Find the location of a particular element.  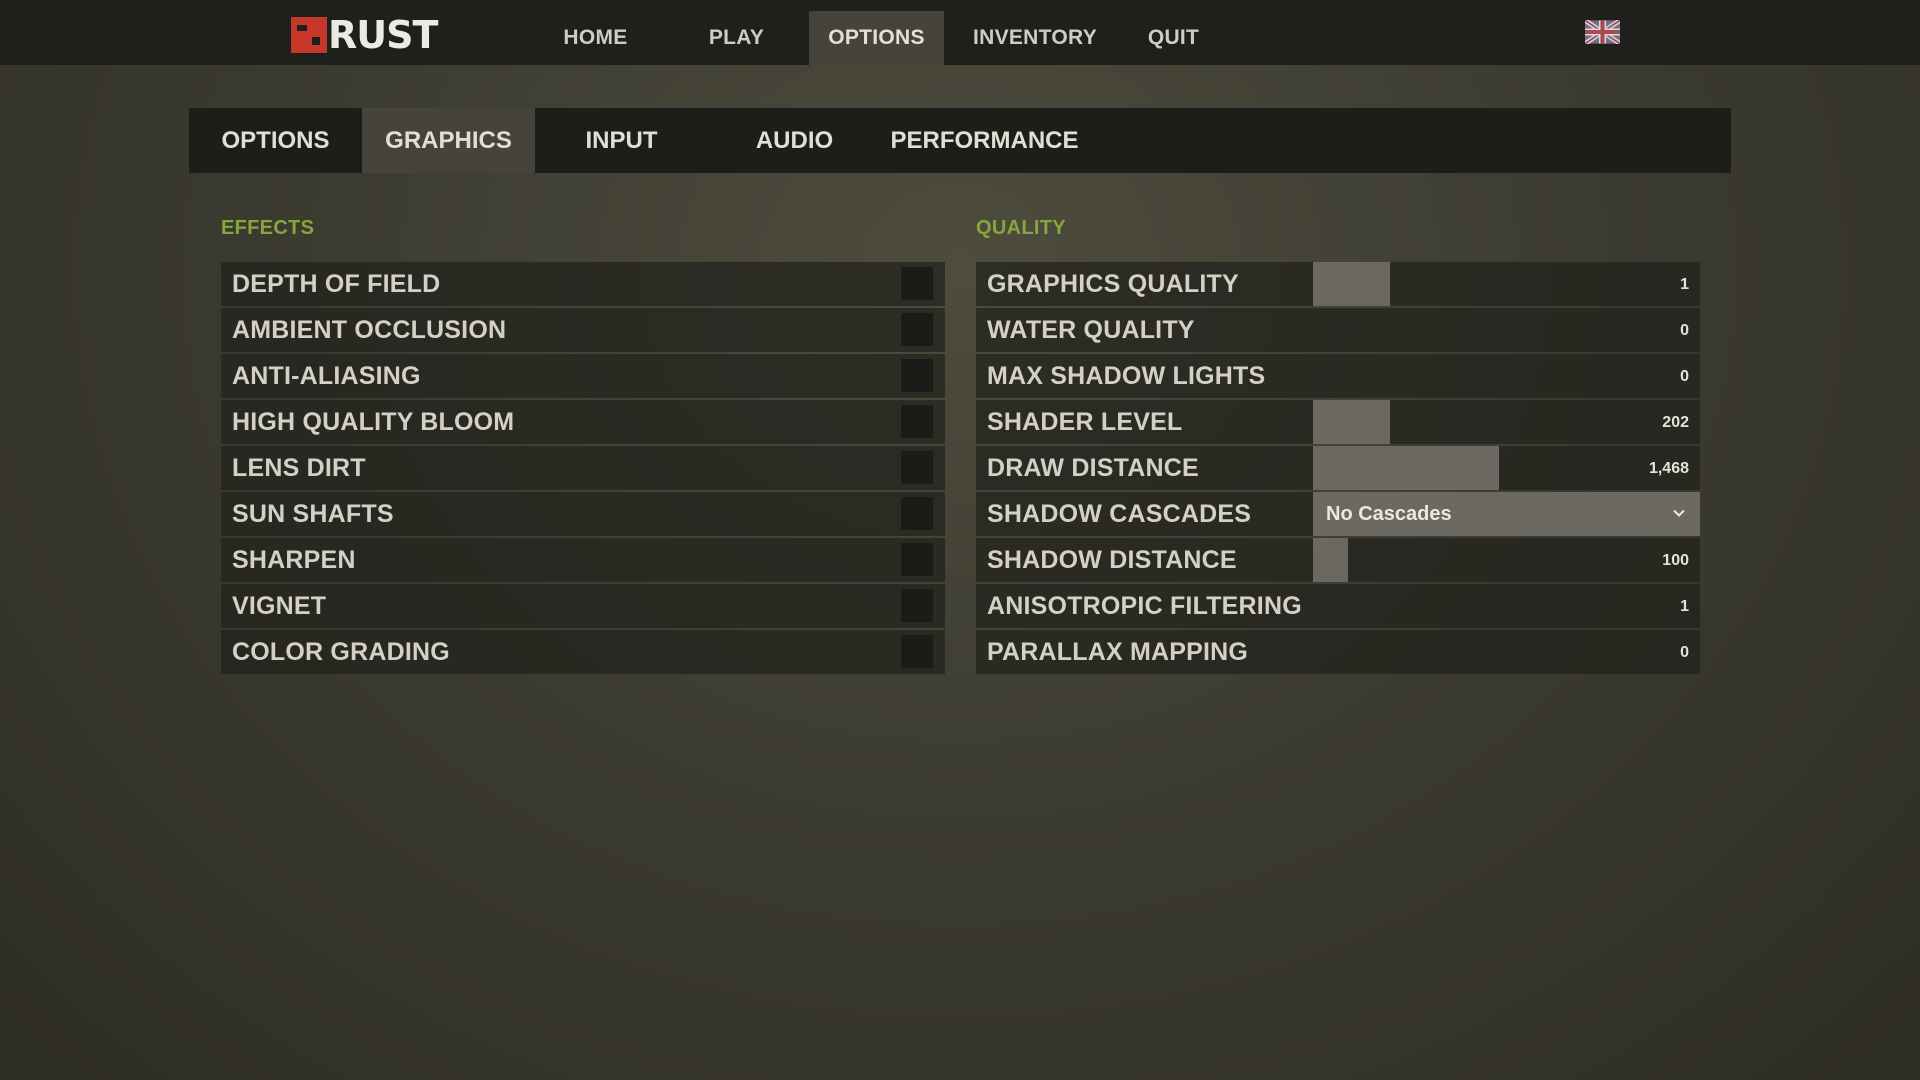

depth-of-field-checkbox is located at coordinates (917, 283).